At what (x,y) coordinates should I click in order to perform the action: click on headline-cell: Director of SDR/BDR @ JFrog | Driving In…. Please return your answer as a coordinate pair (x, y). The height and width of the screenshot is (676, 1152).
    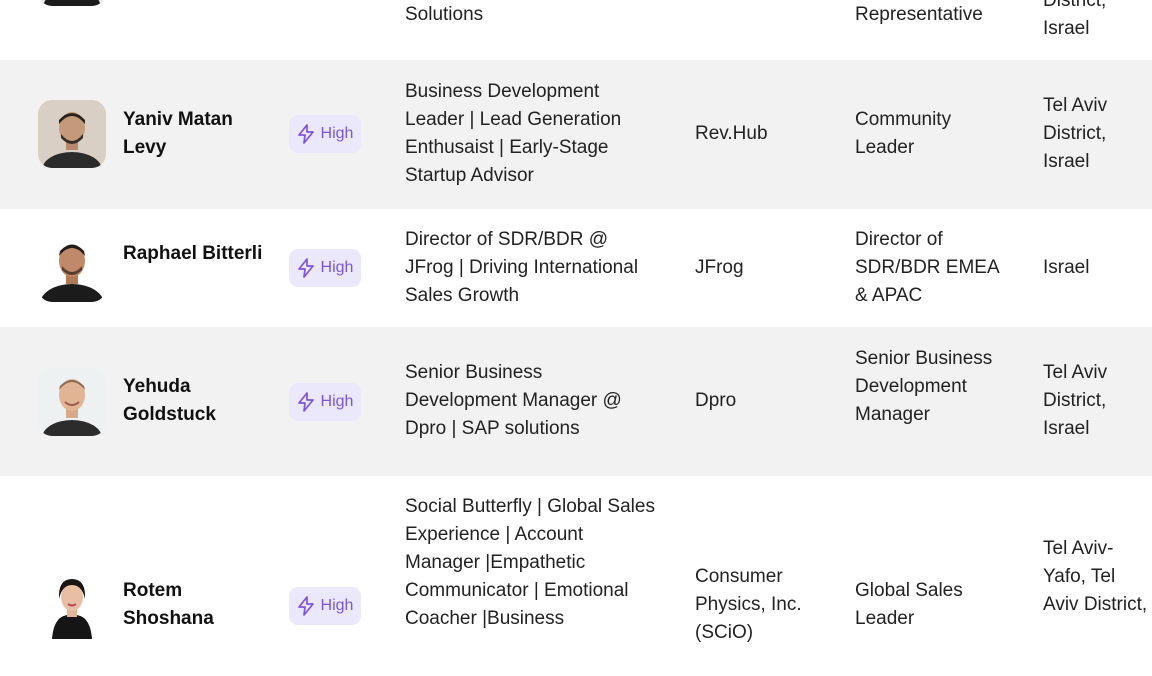
    Looking at the image, I should click on (522, 267).